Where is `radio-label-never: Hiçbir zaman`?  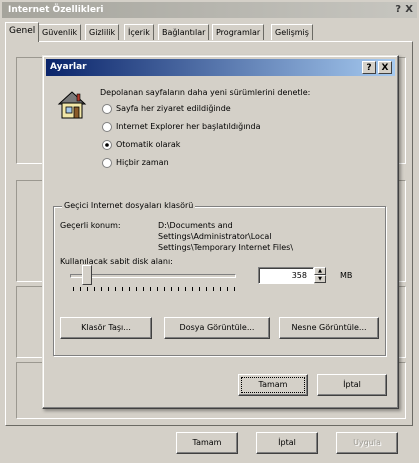 radio-label-never: Hiçbir zaman is located at coordinates (142, 162).